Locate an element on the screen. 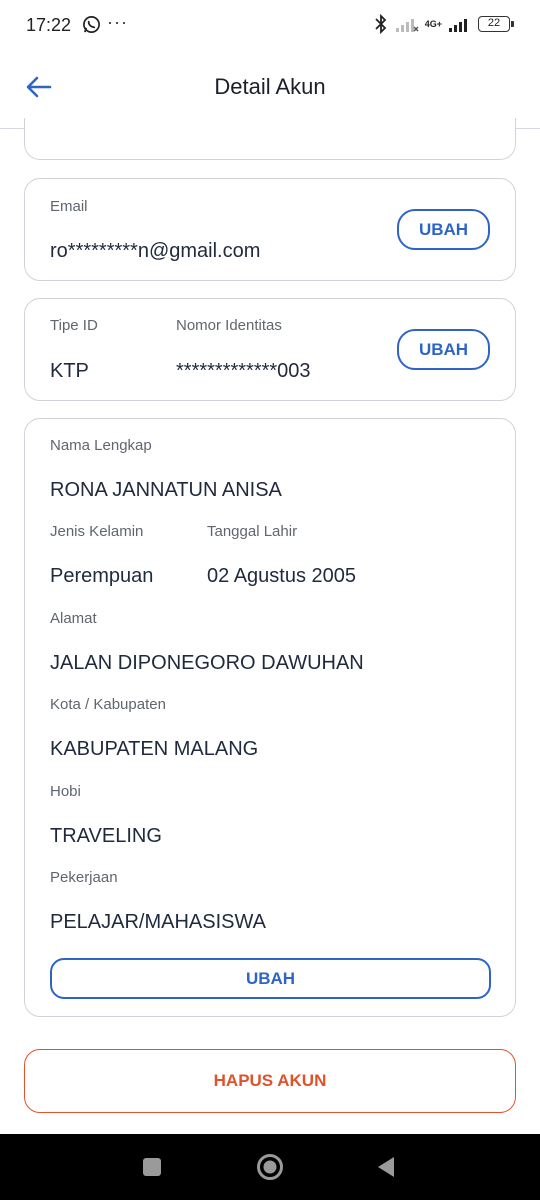 This screenshot has height=1200, width=540. city-value: KABUPATEN MALANG is located at coordinates (154, 749).